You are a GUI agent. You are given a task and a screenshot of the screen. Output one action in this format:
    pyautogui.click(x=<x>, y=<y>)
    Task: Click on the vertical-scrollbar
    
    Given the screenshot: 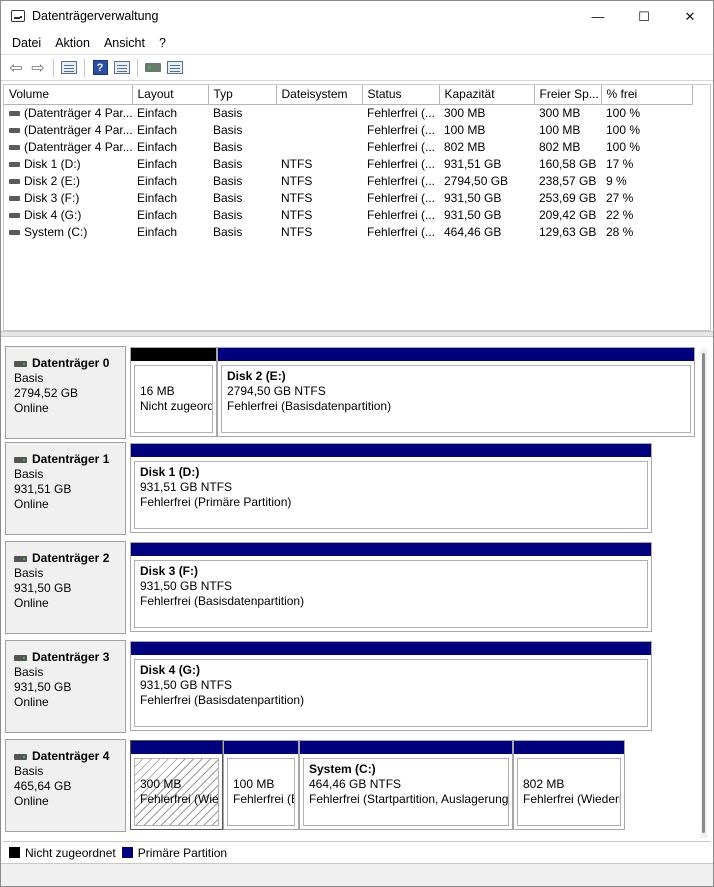 What is the action you would take?
    pyautogui.click(x=704, y=593)
    